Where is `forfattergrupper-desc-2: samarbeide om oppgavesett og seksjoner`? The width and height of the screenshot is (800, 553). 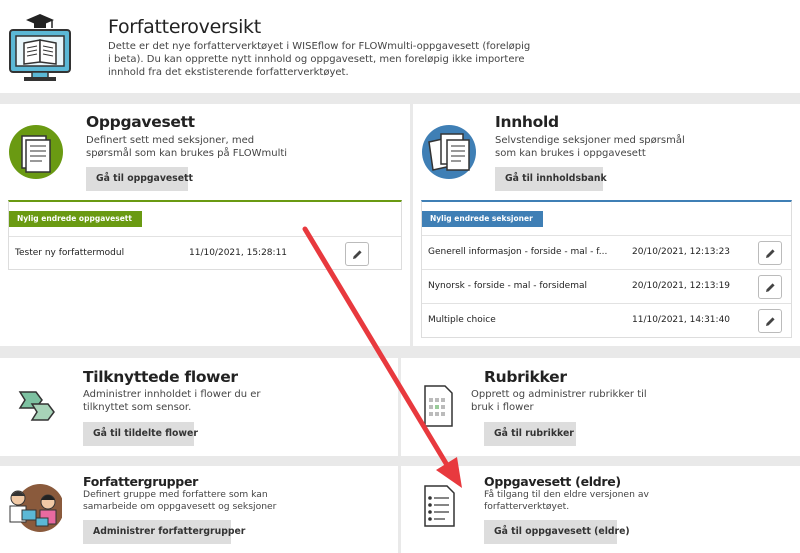
forfattergrupper-desc-2: samarbeide om oppgavesett og seksjoner is located at coordinates (180, 506).